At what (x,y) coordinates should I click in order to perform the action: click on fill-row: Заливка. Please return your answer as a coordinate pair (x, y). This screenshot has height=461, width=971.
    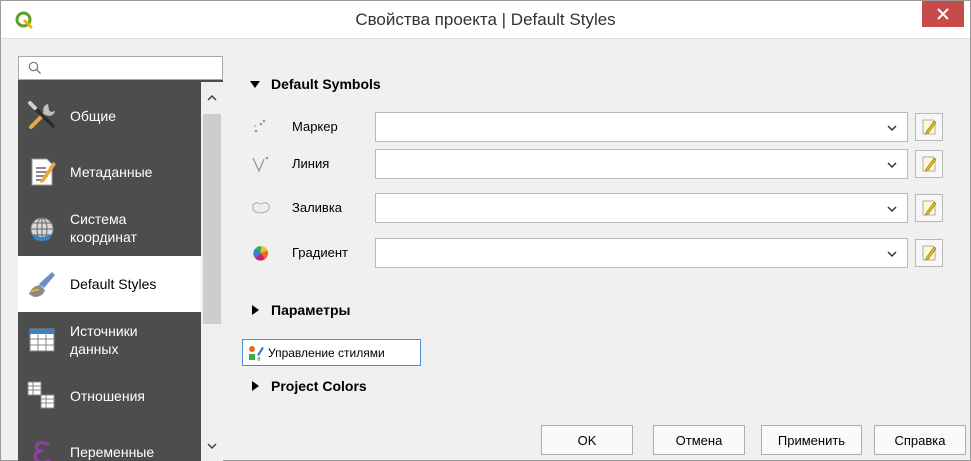
    Looking at the image, I should click on (597, 208).